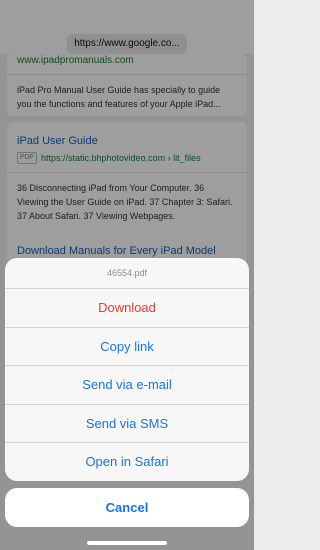  I want to click on send-via-sms-button: Send via SMS, so click(127, 423).